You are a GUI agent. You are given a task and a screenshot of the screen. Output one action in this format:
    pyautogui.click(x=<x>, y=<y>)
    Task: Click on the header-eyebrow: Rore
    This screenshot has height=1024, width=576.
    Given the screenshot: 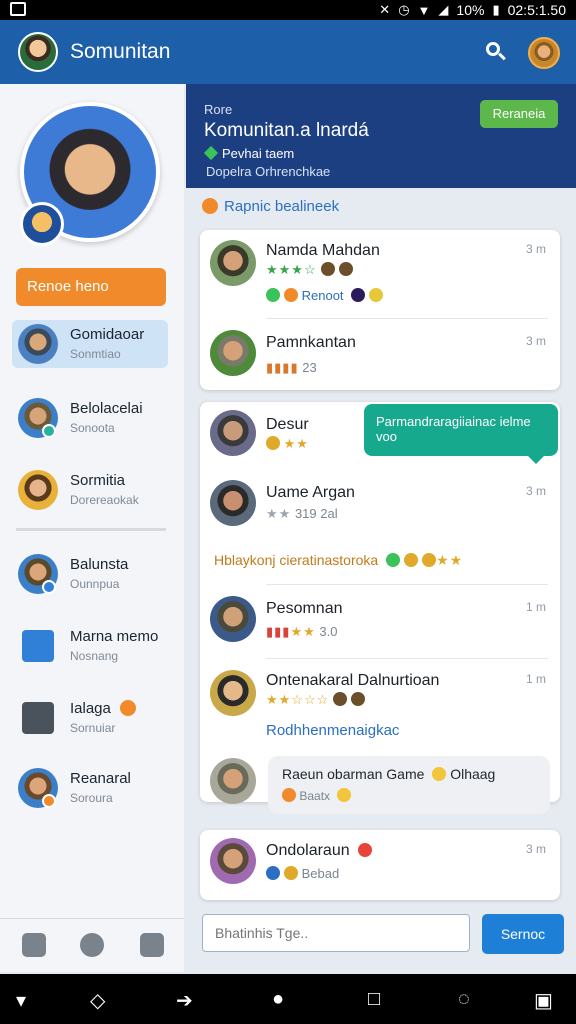 What is the action you would take?
    pyautogui.click(x=218, y=109)
    